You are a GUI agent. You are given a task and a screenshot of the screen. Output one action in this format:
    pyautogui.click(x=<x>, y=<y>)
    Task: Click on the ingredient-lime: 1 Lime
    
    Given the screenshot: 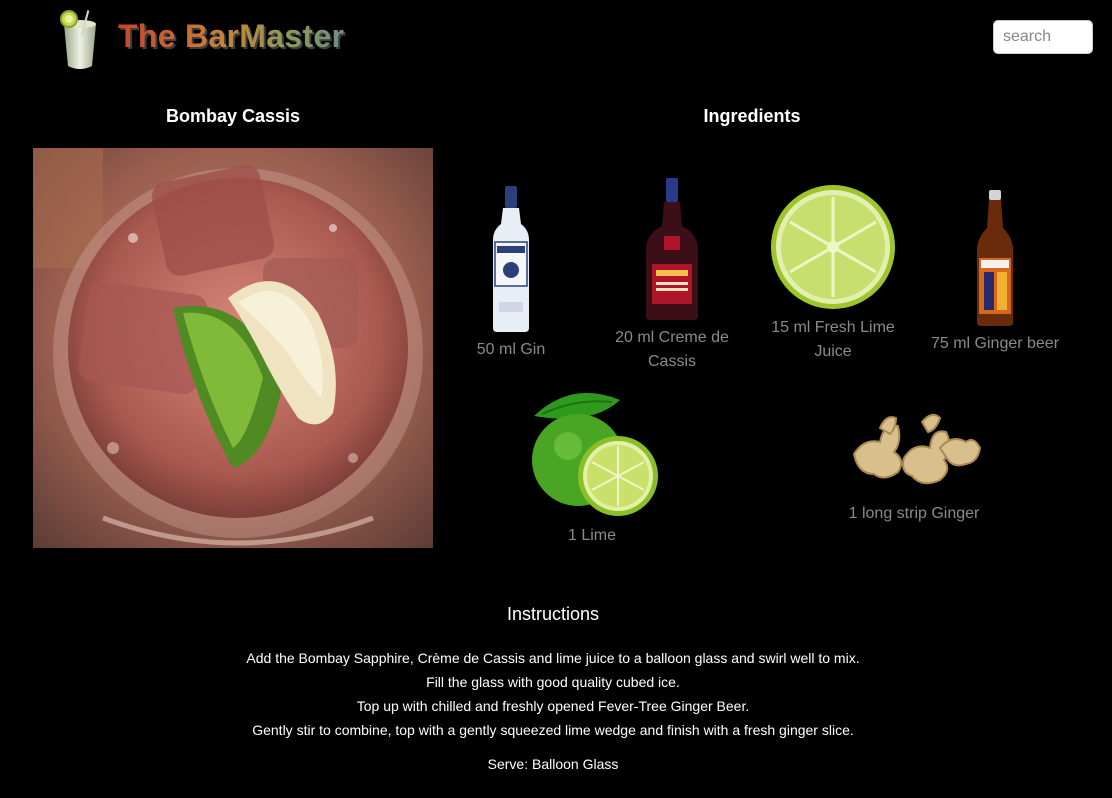 What is the action you would take?
    pyautogui.click(x=592, y=467)
    